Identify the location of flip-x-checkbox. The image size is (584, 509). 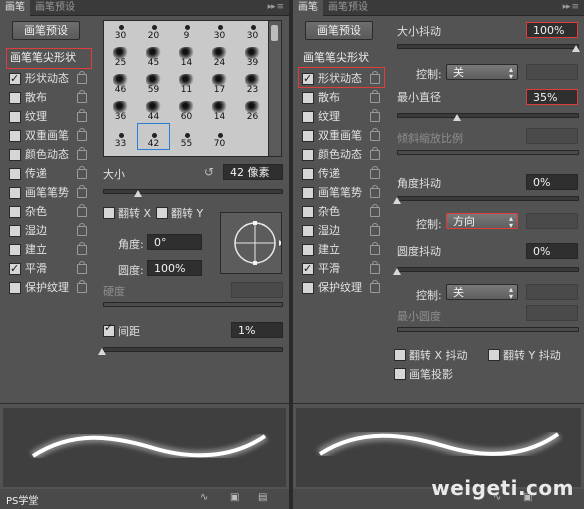
(109, 213).